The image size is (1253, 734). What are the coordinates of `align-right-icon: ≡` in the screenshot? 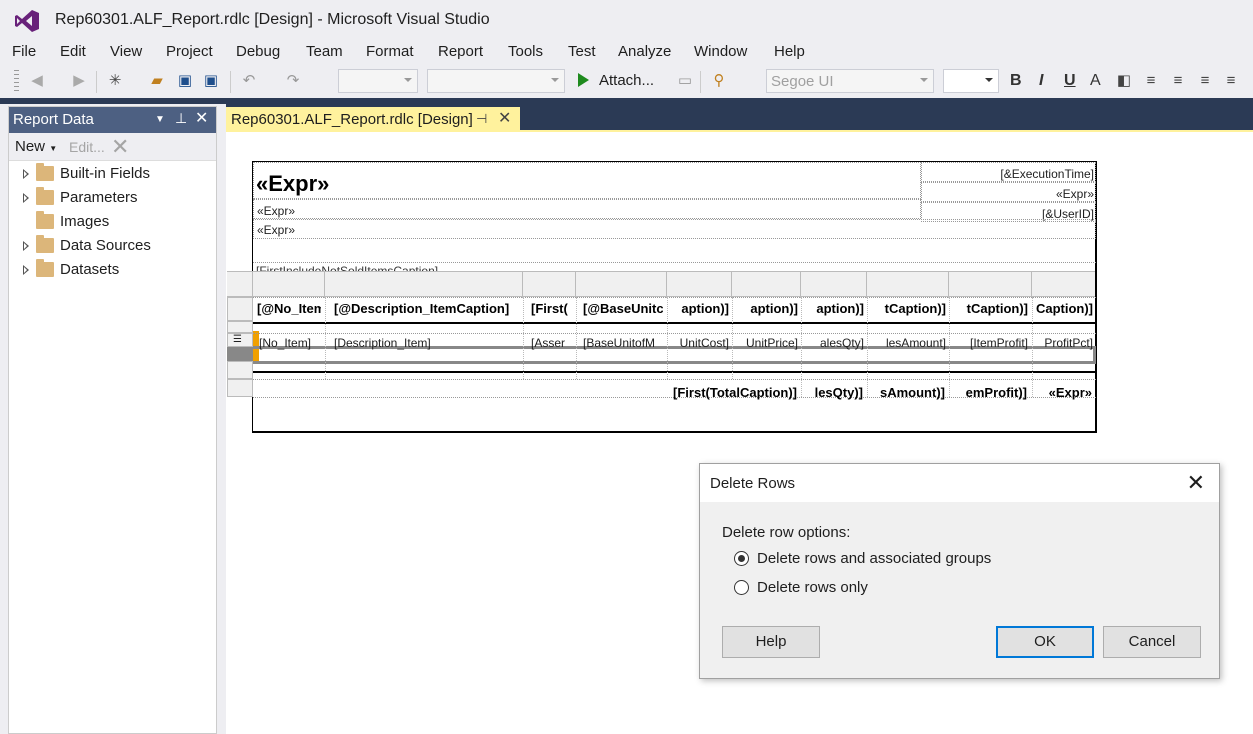 It's located at (1205, 81).